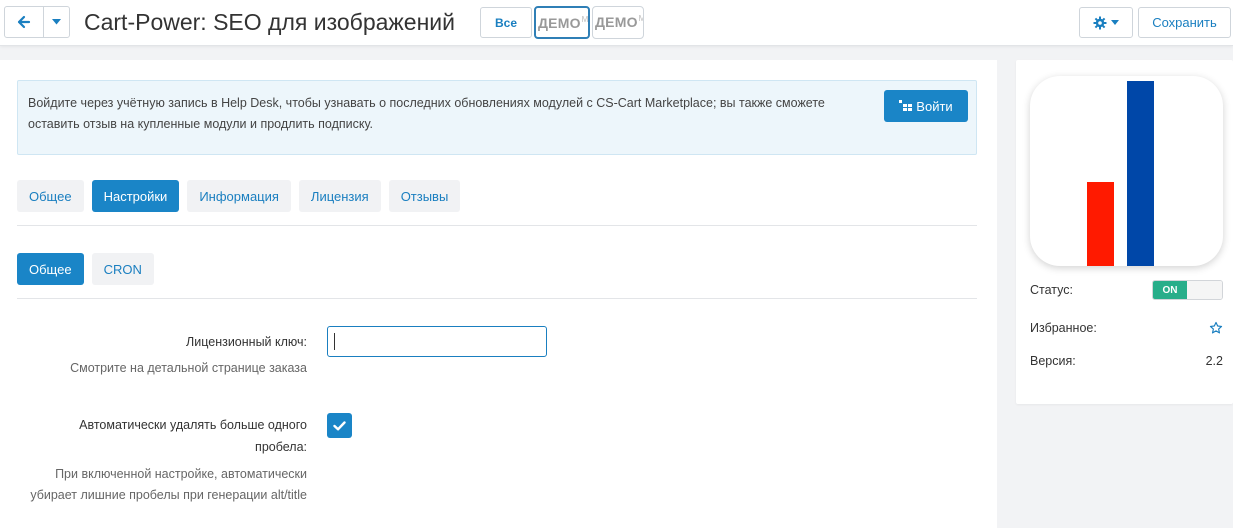 The height and width of the screenshot is (528, 1233). What do you see at coordinates (1053, 361) in the screenshot?
I see `version-label: Версия:` at bounding box center [1053, 361].